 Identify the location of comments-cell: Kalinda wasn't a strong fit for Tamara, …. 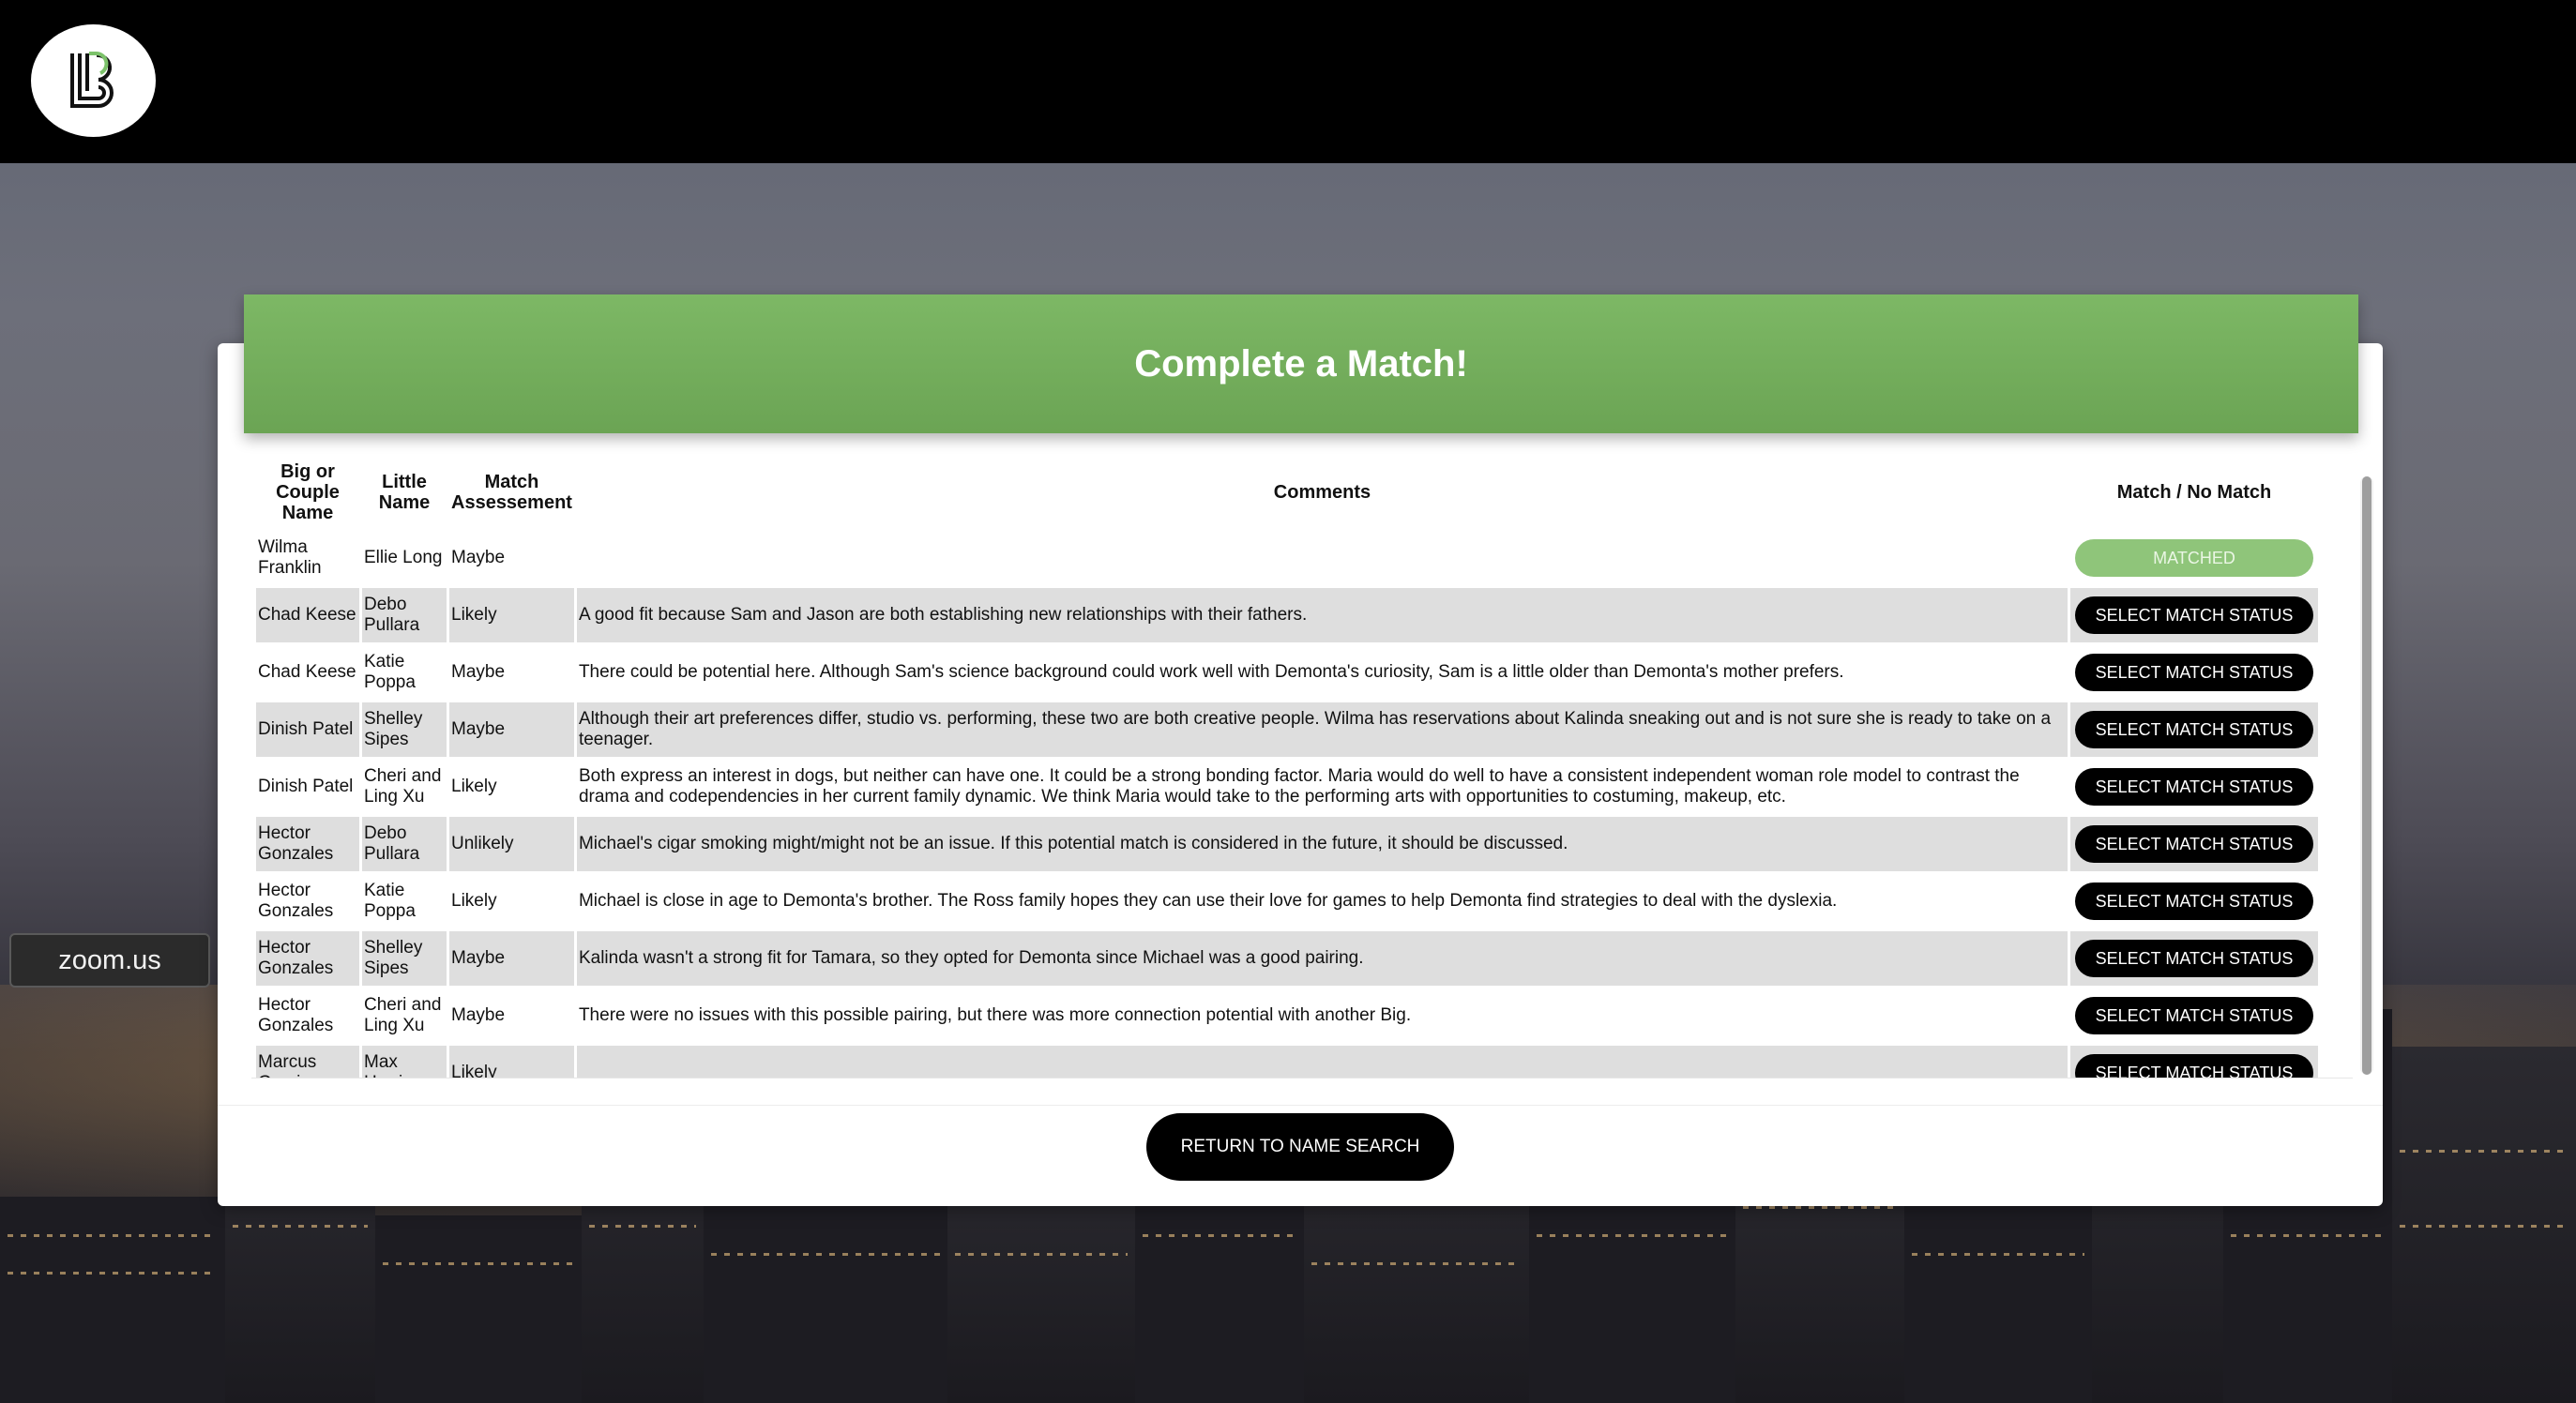
(1322, 959).